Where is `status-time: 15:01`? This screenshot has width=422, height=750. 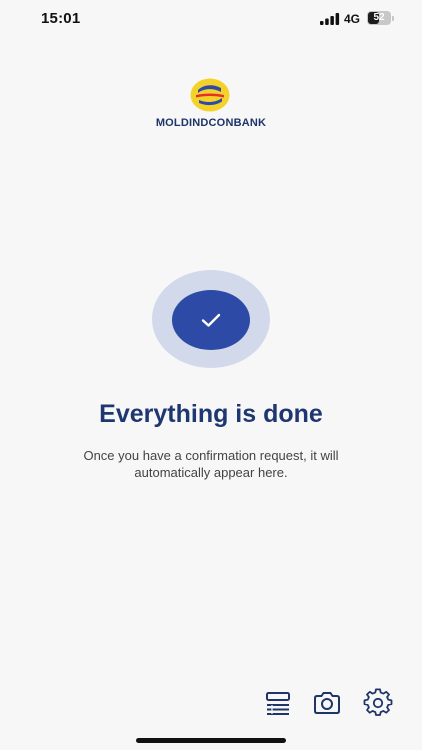
status-time: 15:01 is located at coordinates (61, 18).